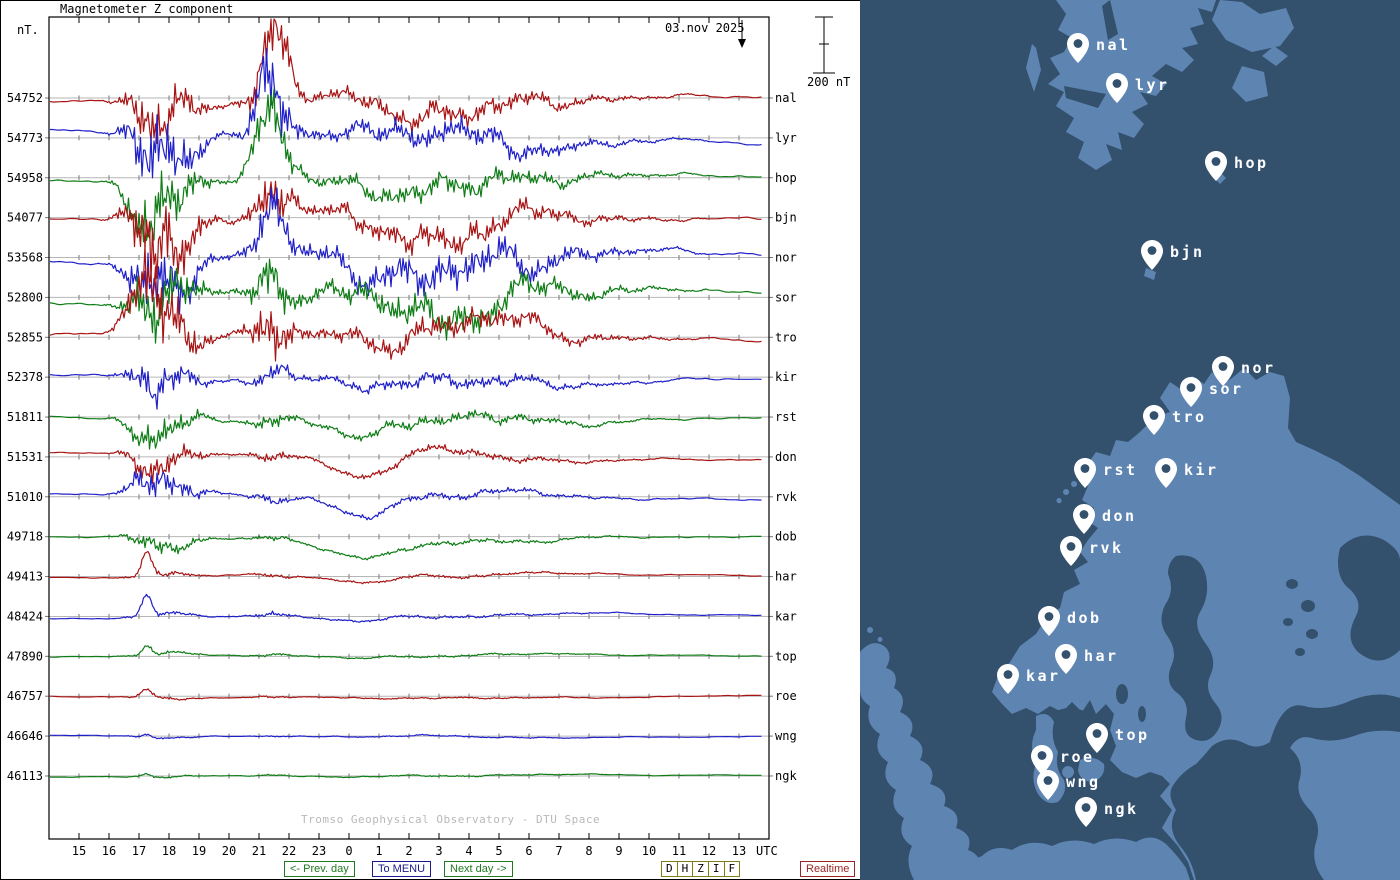 This screenshot has width=1400, height=880. Describe the element at coordinates (408, 851) in the screenshot. I see `x-tick-label: 2` at that location.